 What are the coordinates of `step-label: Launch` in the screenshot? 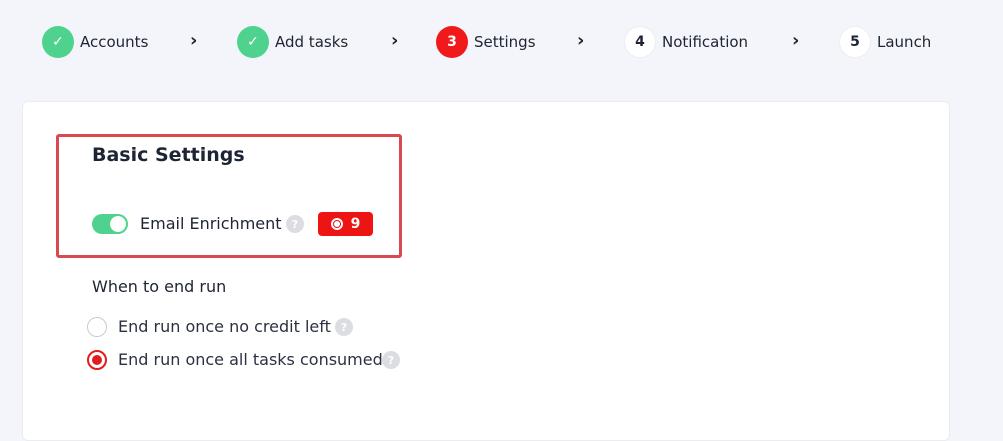 It's located at (904, 42).